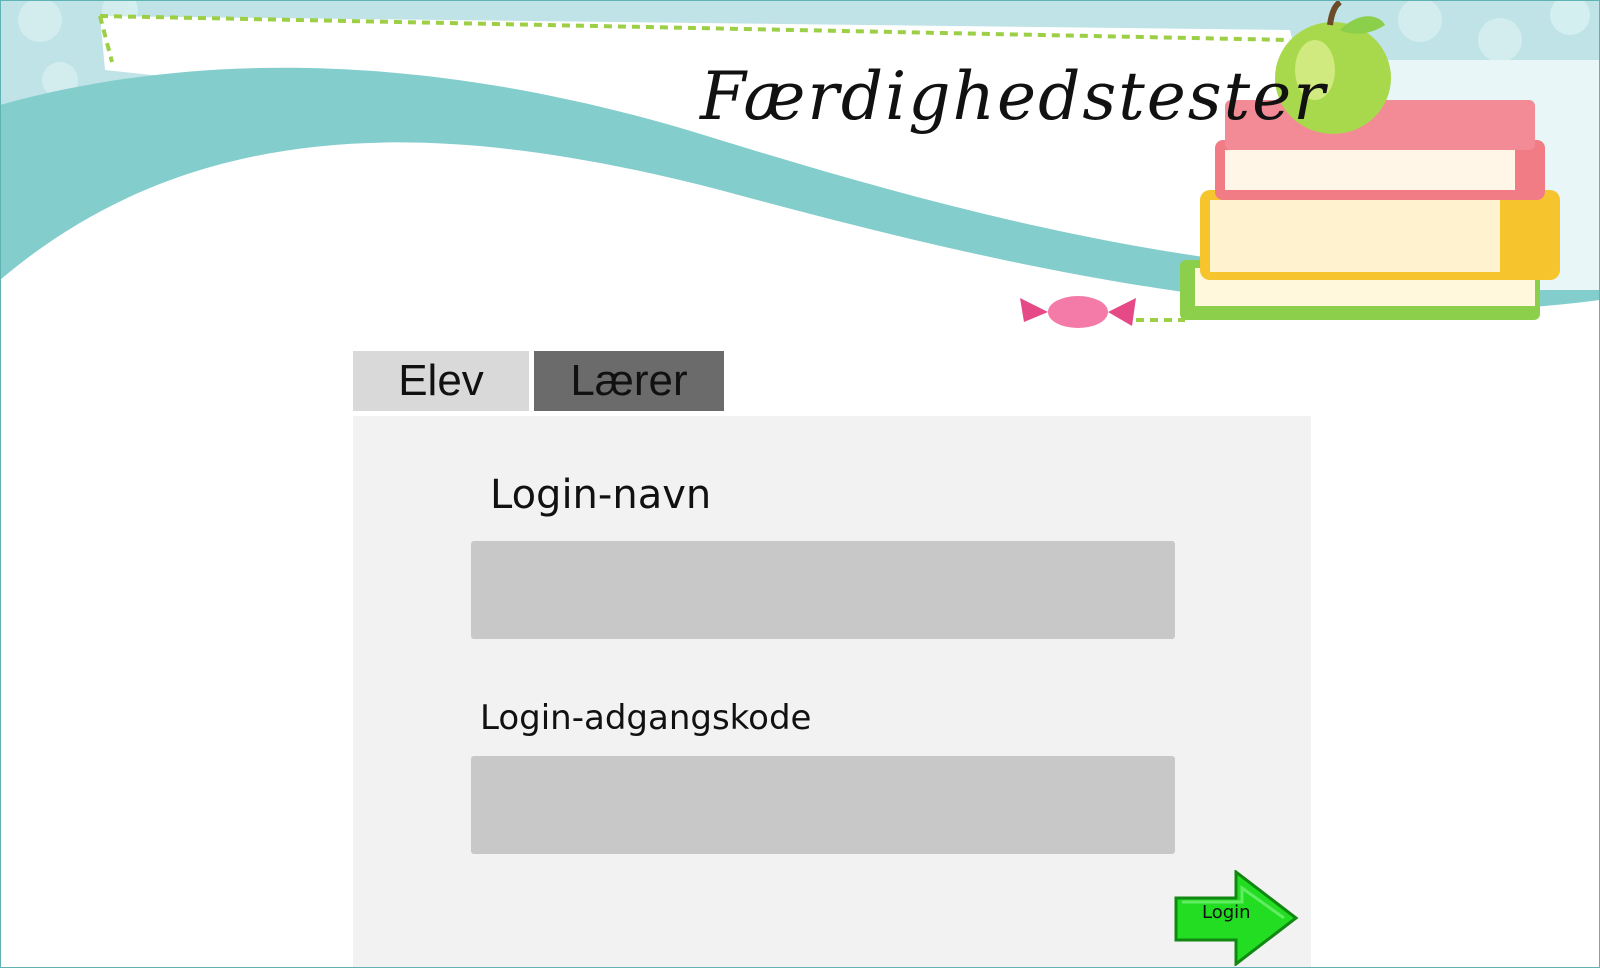 This screenshot has width=1600, height=968. Describe the element at coordinates (601, 495) in the screenshot. I see `username-label: Login-navn` at that location.